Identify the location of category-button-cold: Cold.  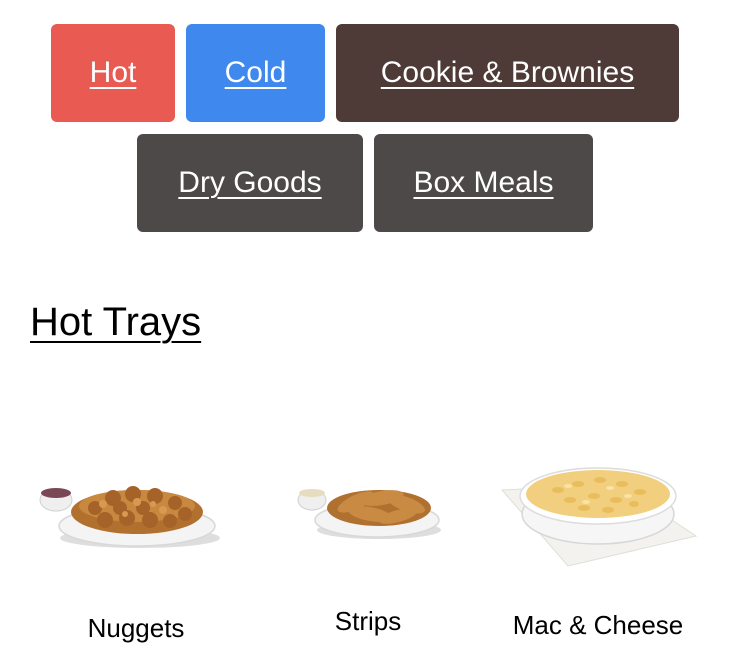
(255, 73).